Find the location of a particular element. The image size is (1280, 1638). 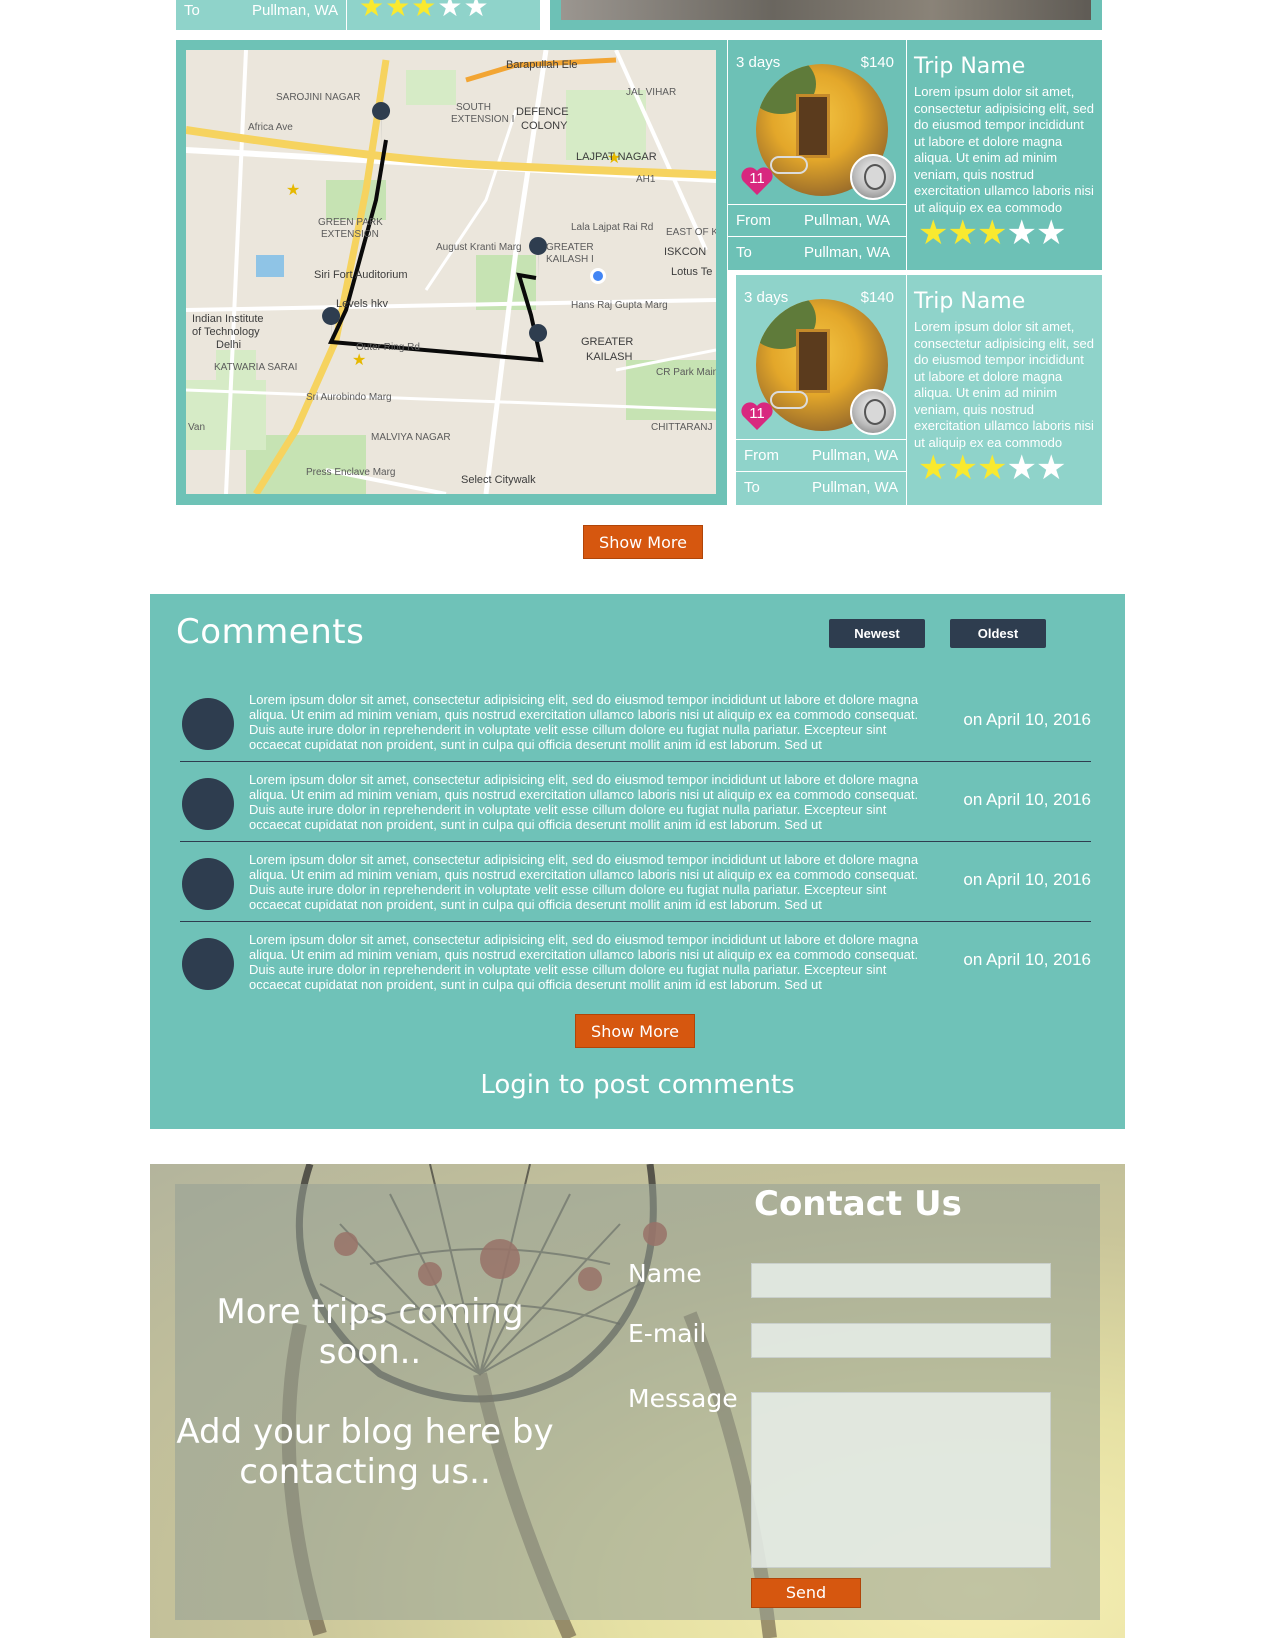

email-label: E-mail is located at coordinates (667, 1333).